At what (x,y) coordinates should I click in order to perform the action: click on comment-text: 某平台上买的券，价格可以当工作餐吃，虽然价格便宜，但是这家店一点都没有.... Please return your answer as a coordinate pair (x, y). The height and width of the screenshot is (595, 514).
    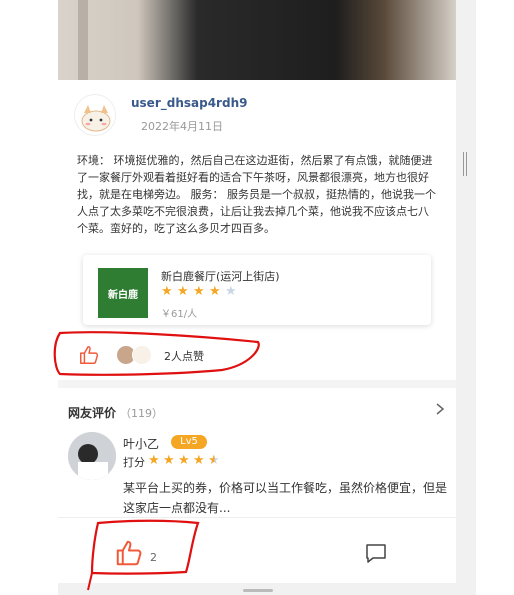
    Looking at the image, I should click on (285, 498).